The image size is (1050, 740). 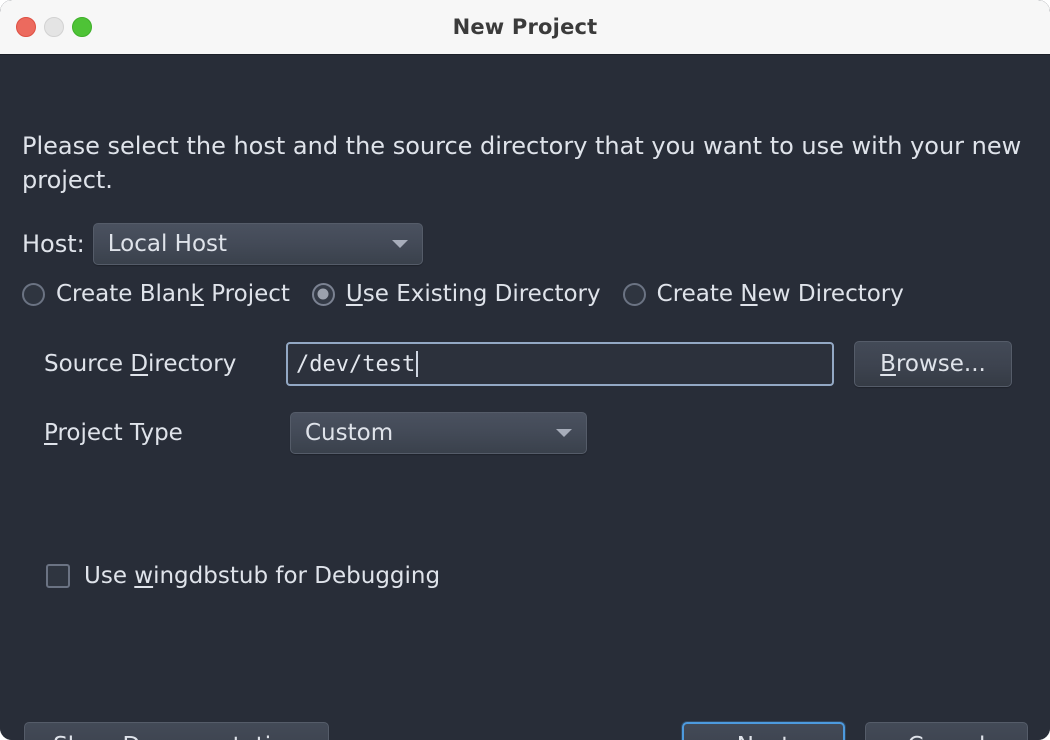 I want to click on radio-create-blank-project: Create Blank Project, so click(x=156, y=294).